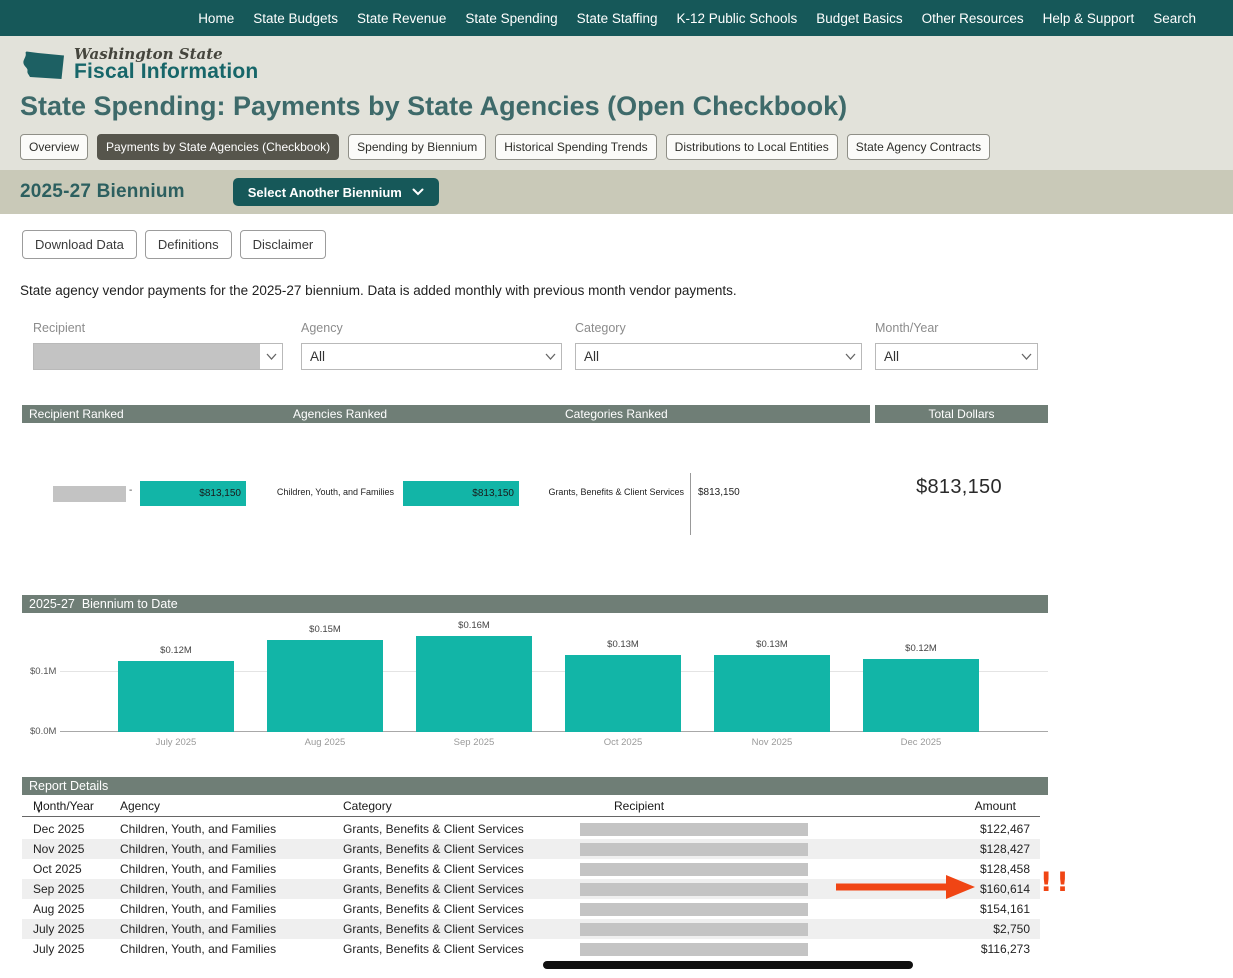 The height and width of the screenshot is (978, 1233). I want to click on nav-item-other-resources: Other Resources, so click(973, 18).